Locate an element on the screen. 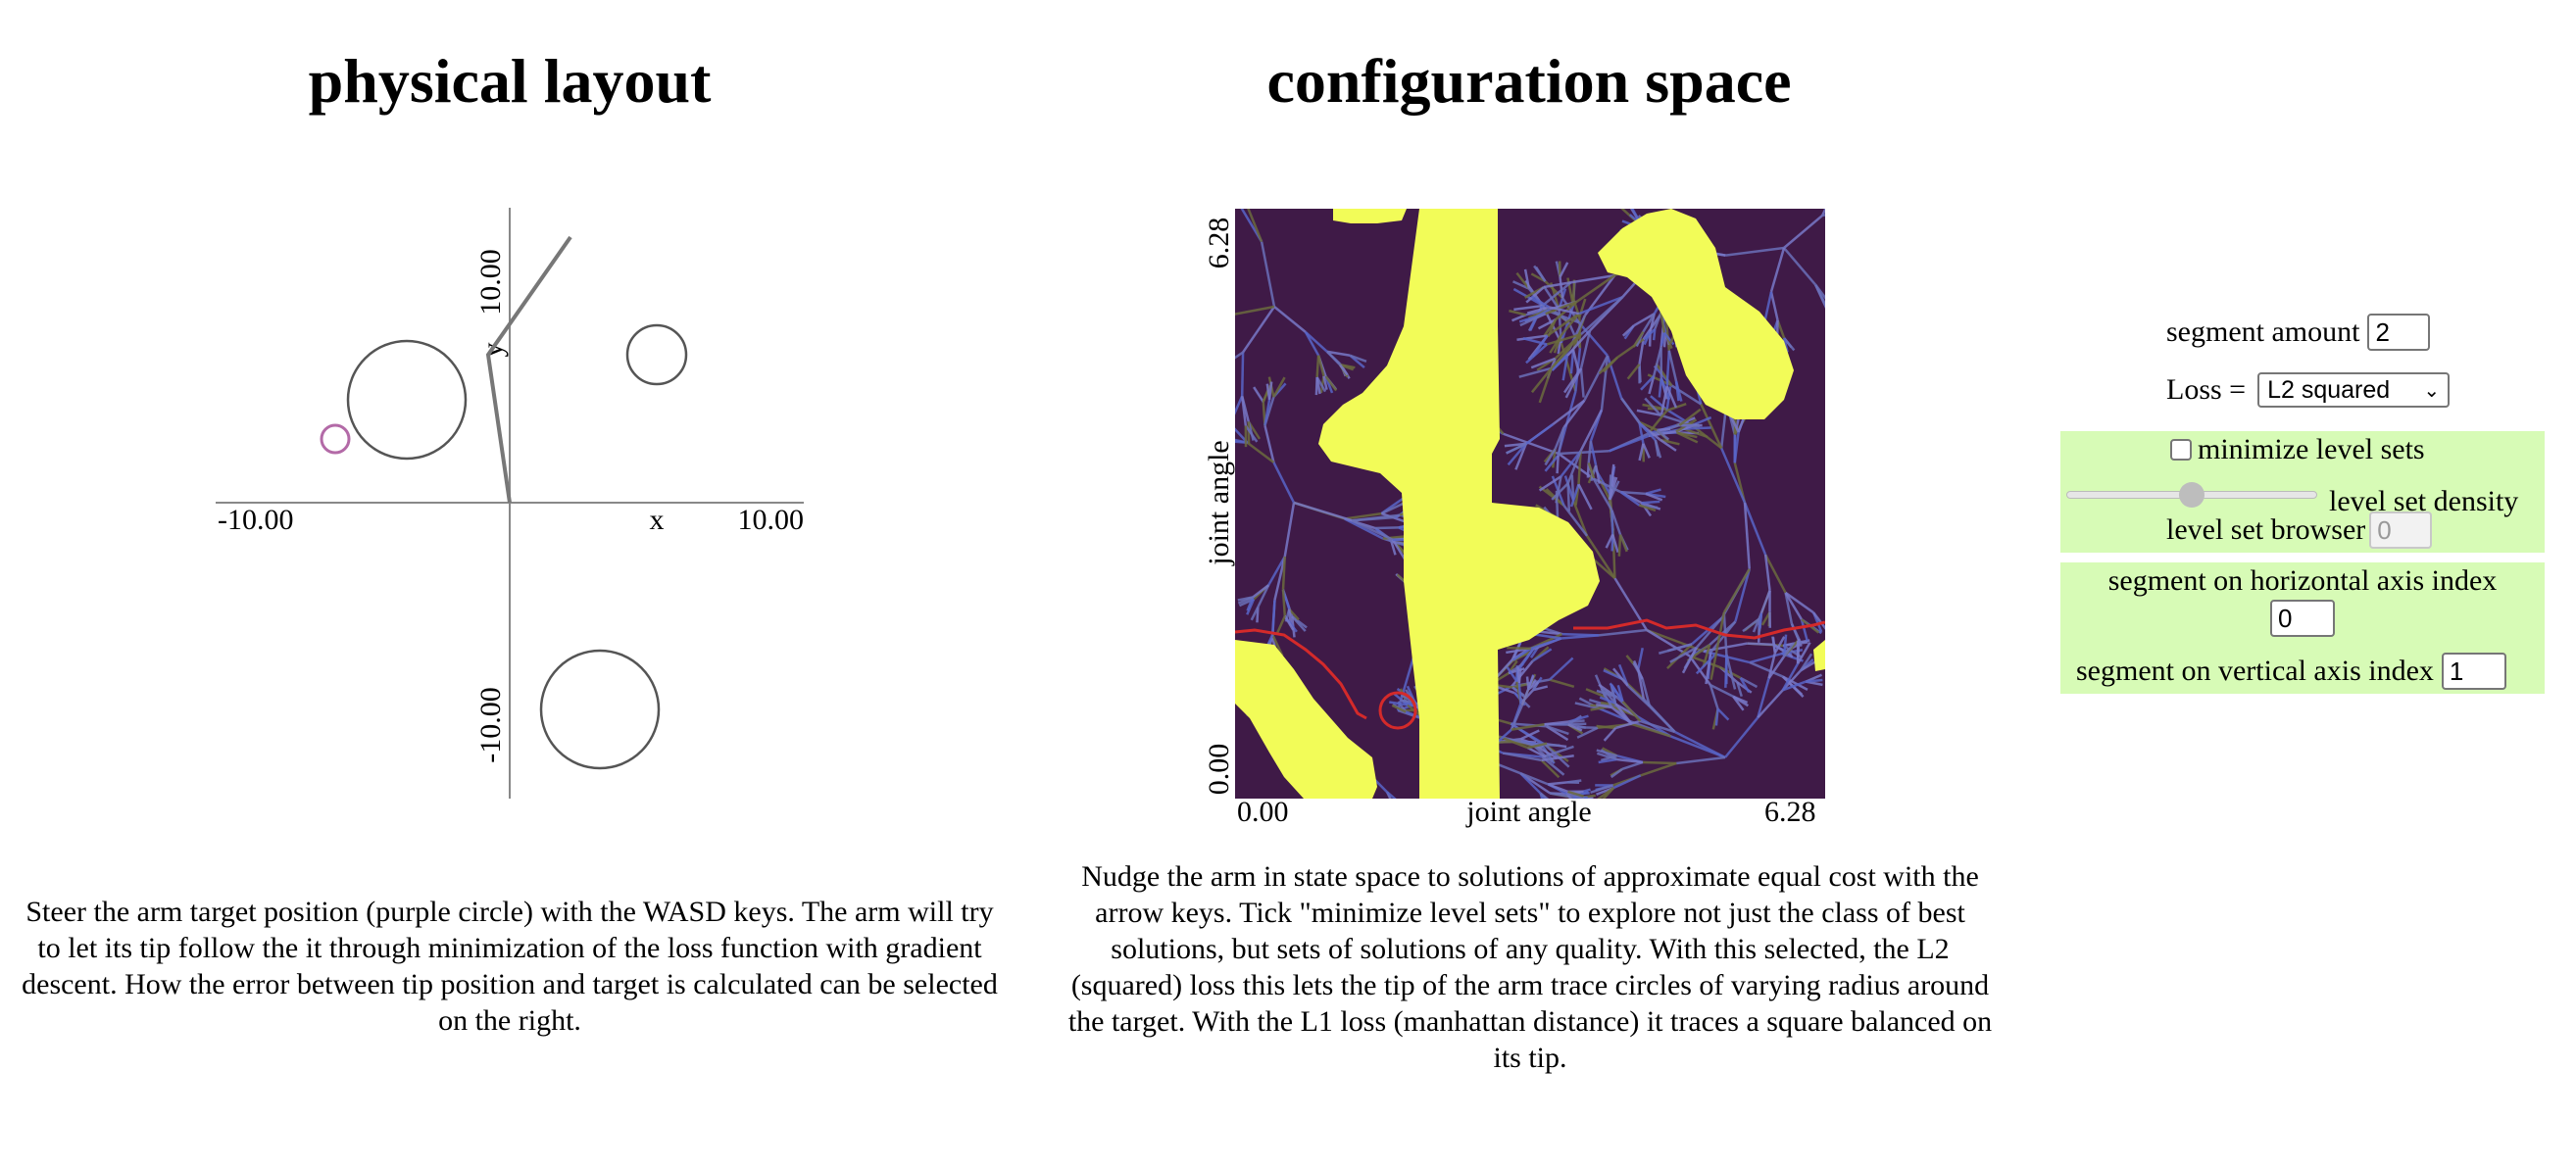 The width and height of the screenshot is (2576, 1168). loss-select: L2 squared ⌄ is located at coordinates (2354, 390).